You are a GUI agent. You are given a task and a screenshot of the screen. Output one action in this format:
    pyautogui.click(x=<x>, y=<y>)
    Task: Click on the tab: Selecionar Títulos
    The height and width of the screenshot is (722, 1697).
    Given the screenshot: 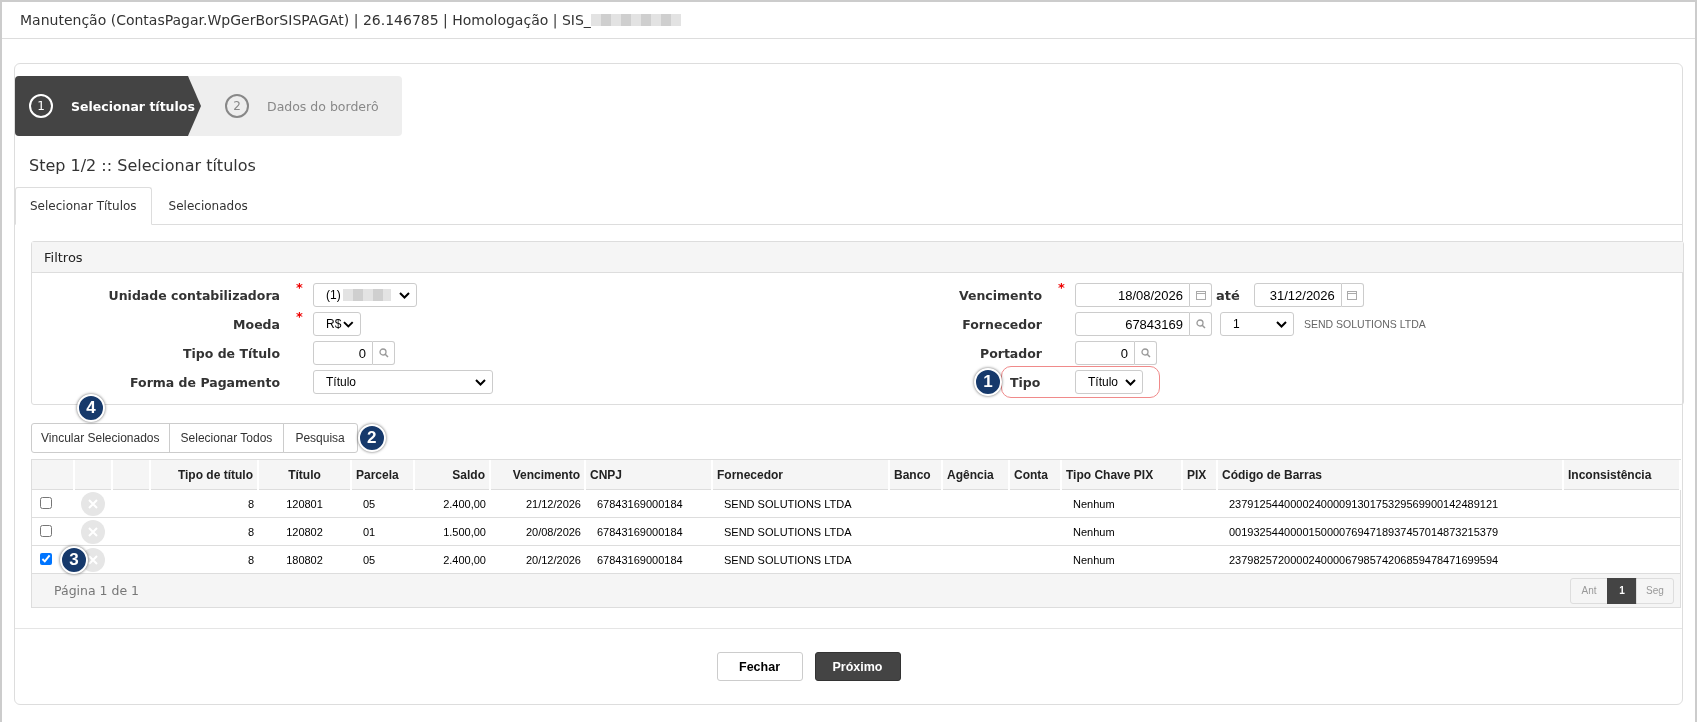 What is the action you would take?
    pyautogui.click(x=83, y=206)
    